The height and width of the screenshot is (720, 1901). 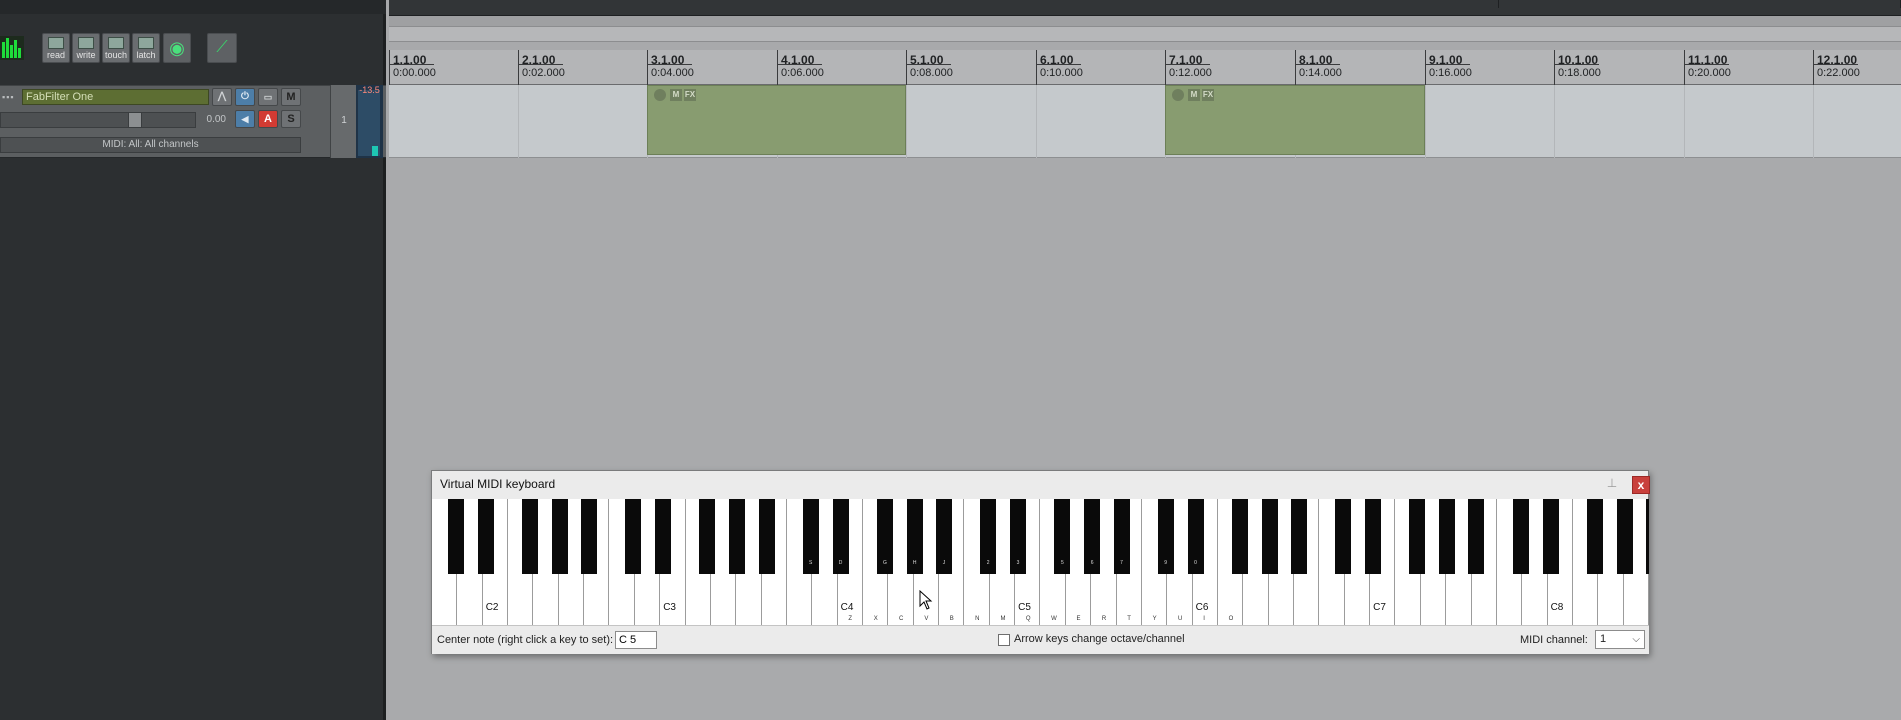 I want to click on mixer-meter-icon, so click(x=12, y=48).